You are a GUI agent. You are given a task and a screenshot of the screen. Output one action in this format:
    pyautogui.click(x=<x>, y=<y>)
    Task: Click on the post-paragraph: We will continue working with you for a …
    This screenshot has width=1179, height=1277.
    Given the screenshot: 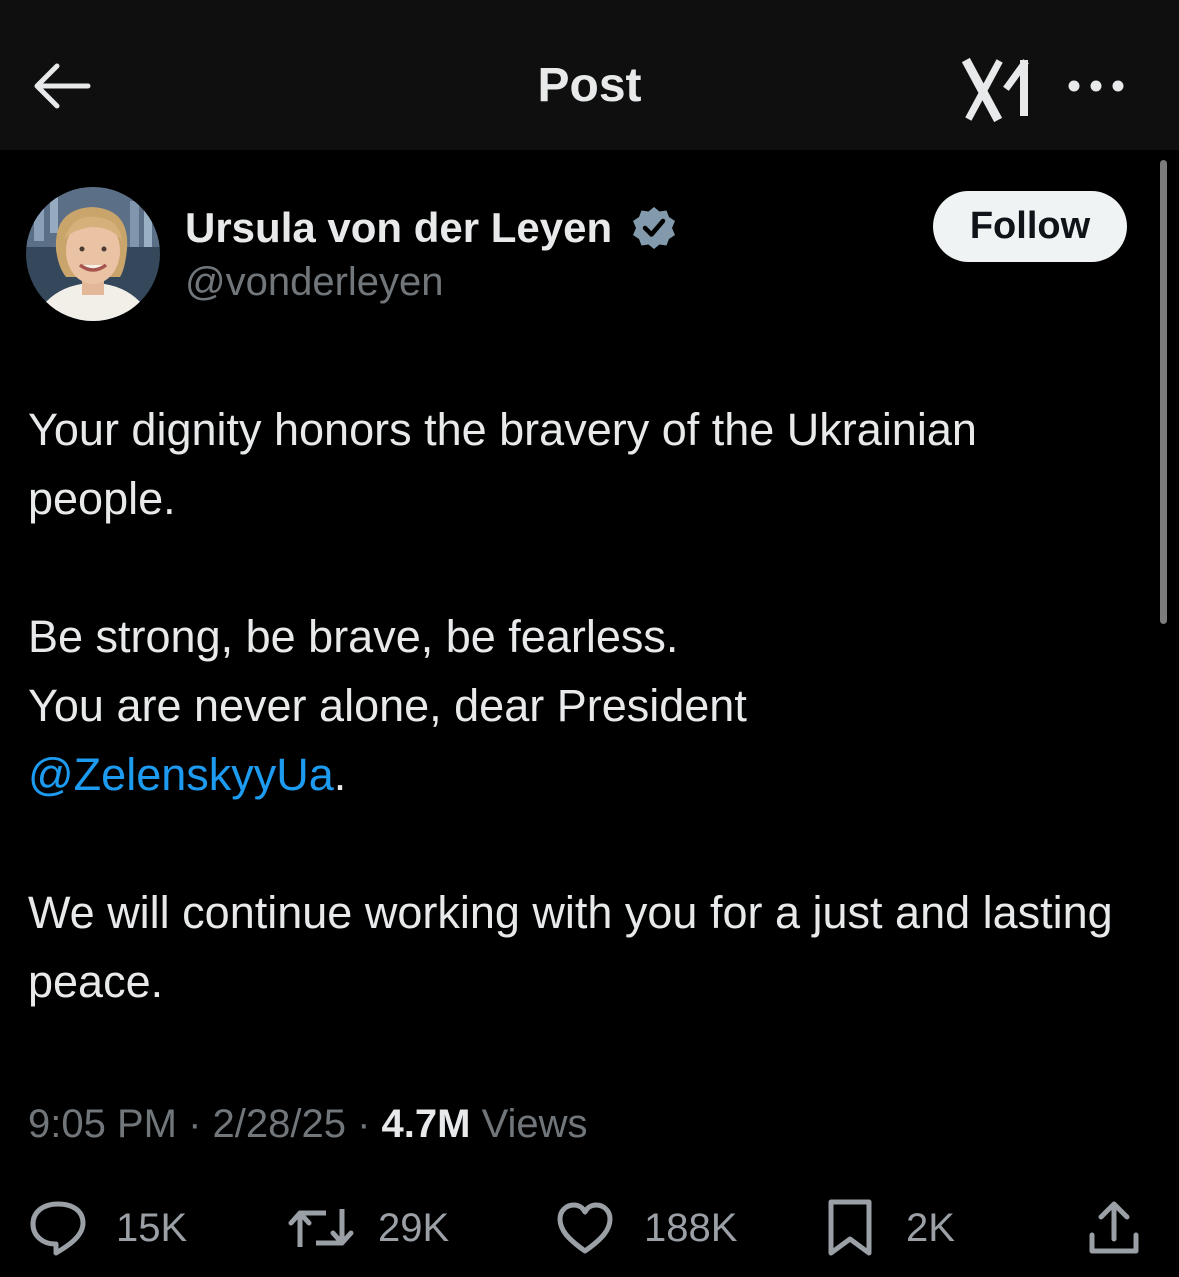 What is the action you would take?
    pyautogui.click(x=570, y=947)
    